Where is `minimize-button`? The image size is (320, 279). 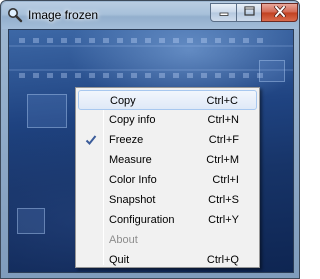 minimize-button is located at coordinates (223, 12).